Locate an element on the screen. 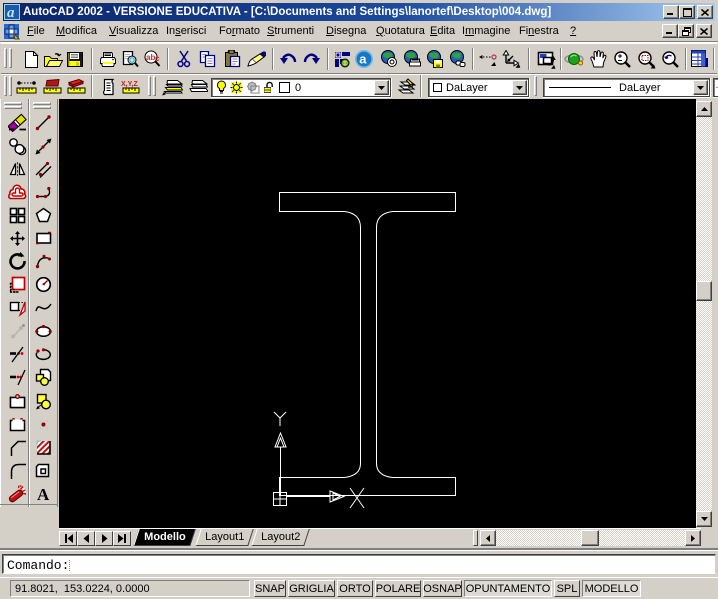 The width and height of the screenshot is (718, 599). svg-text: X,Y,Z is located at coordinates (129, 84).